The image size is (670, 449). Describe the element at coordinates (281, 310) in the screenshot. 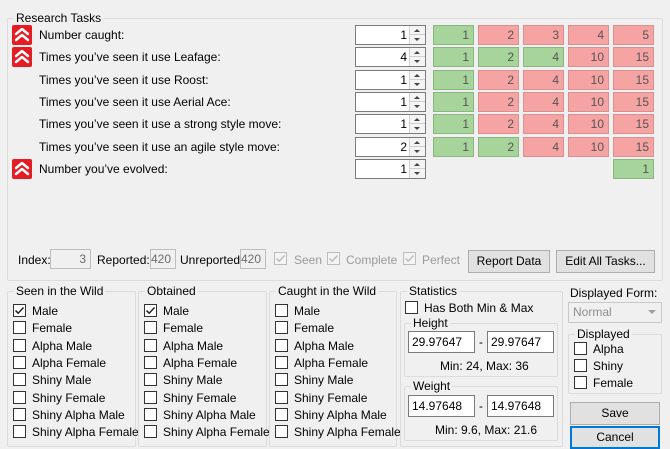

I see `caught-wild-male-checkbox` at that location.